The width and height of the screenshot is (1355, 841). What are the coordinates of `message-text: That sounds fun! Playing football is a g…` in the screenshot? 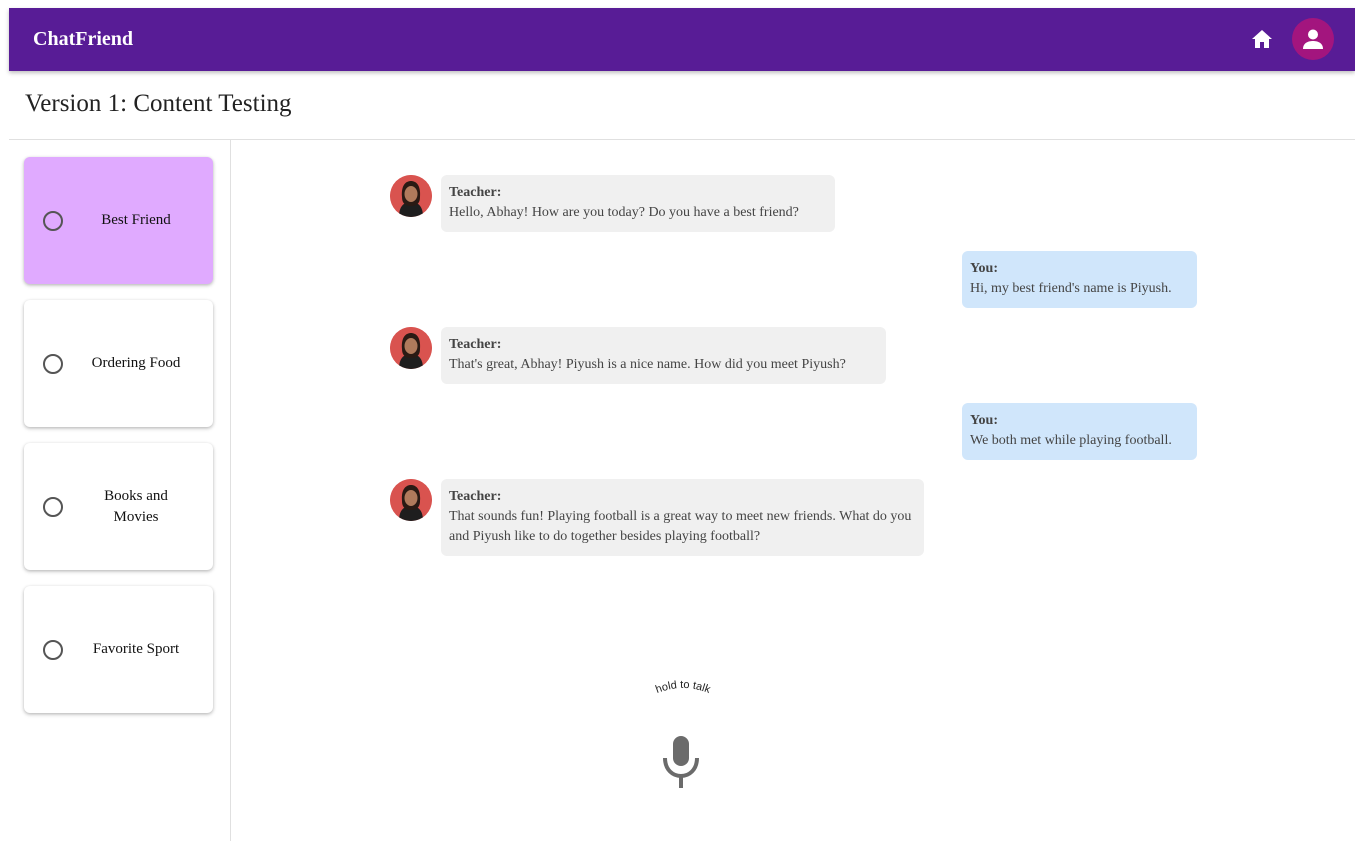 It's located at (680, 526).